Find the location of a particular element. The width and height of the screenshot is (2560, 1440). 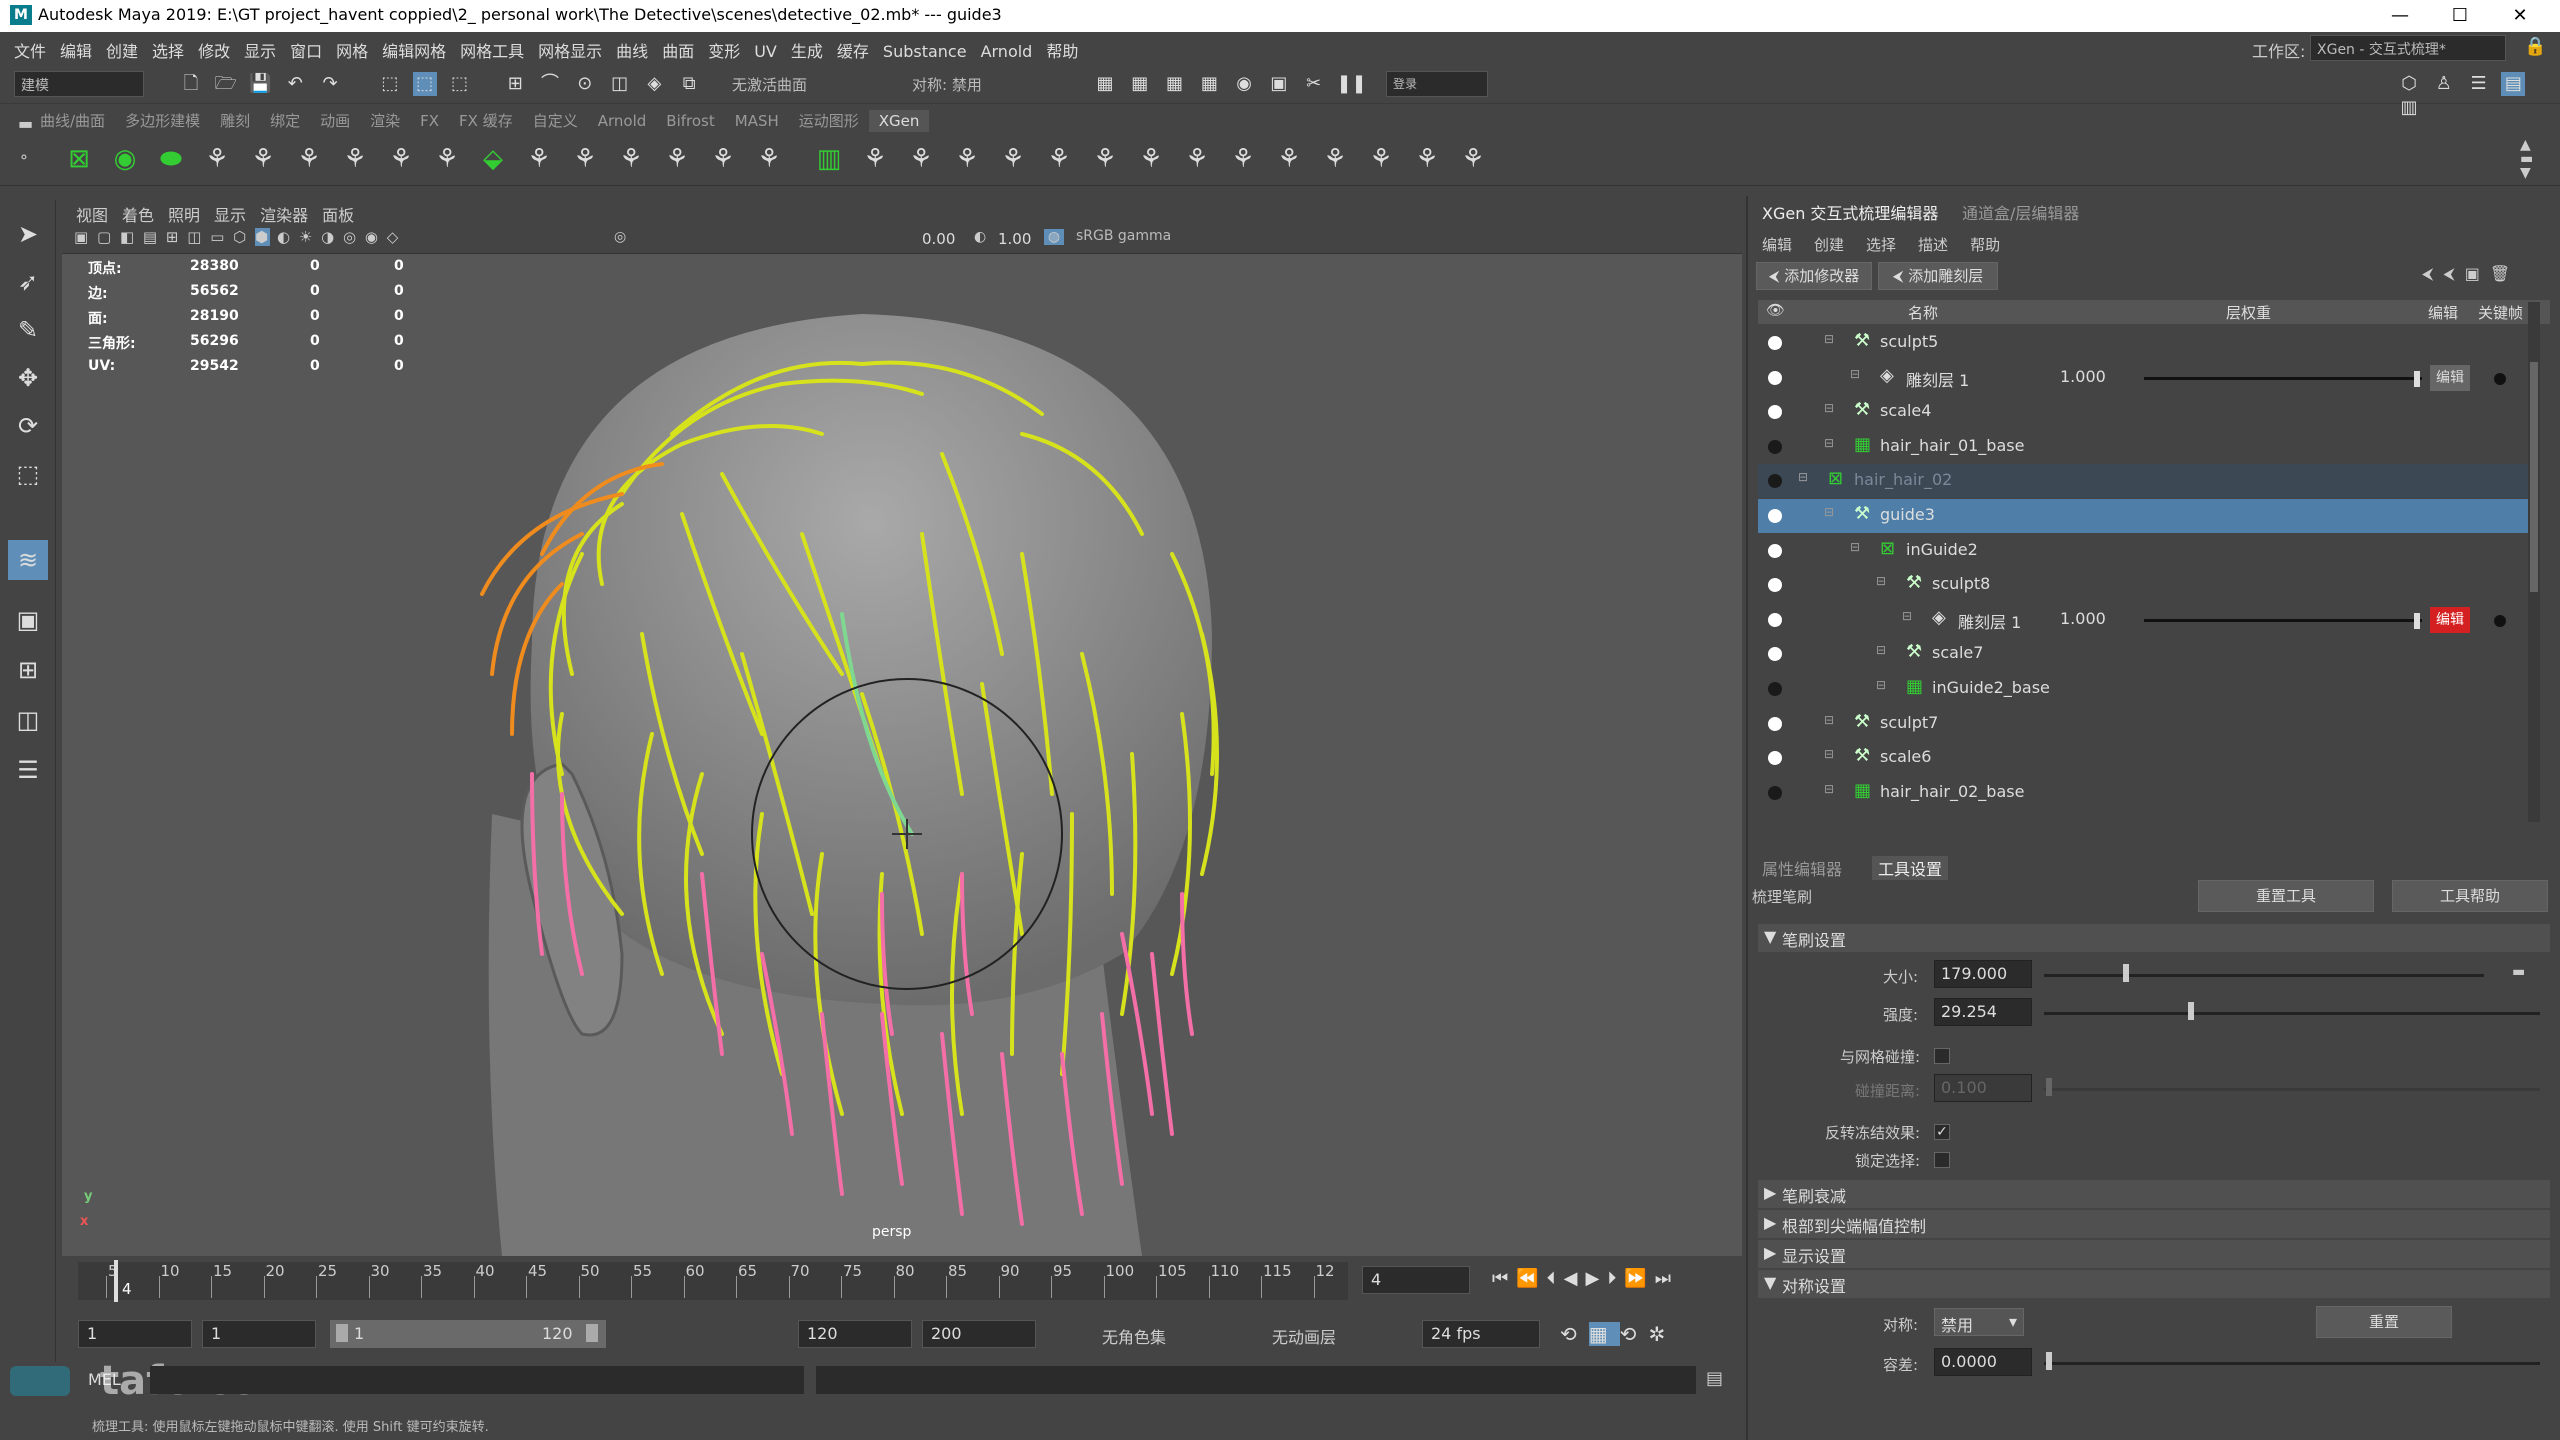

add-modifier-button: ⮜ 添加修改器 is located at coordinates (1814, 276).